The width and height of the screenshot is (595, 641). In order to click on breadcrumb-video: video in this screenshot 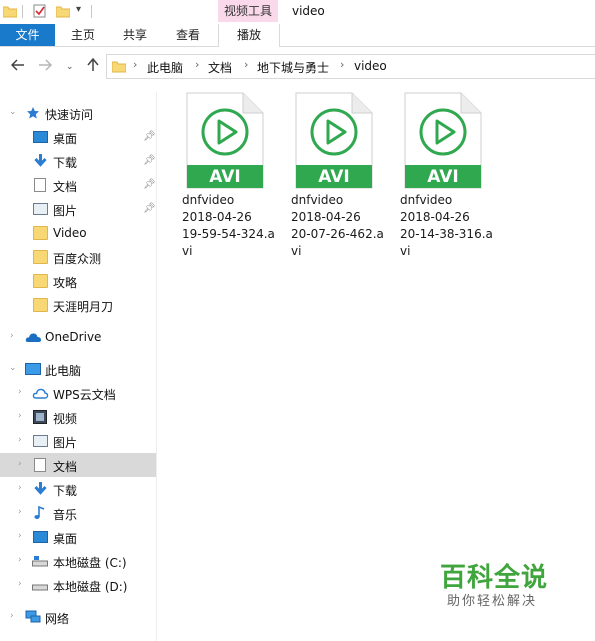, I will do `click(370, 66)`.